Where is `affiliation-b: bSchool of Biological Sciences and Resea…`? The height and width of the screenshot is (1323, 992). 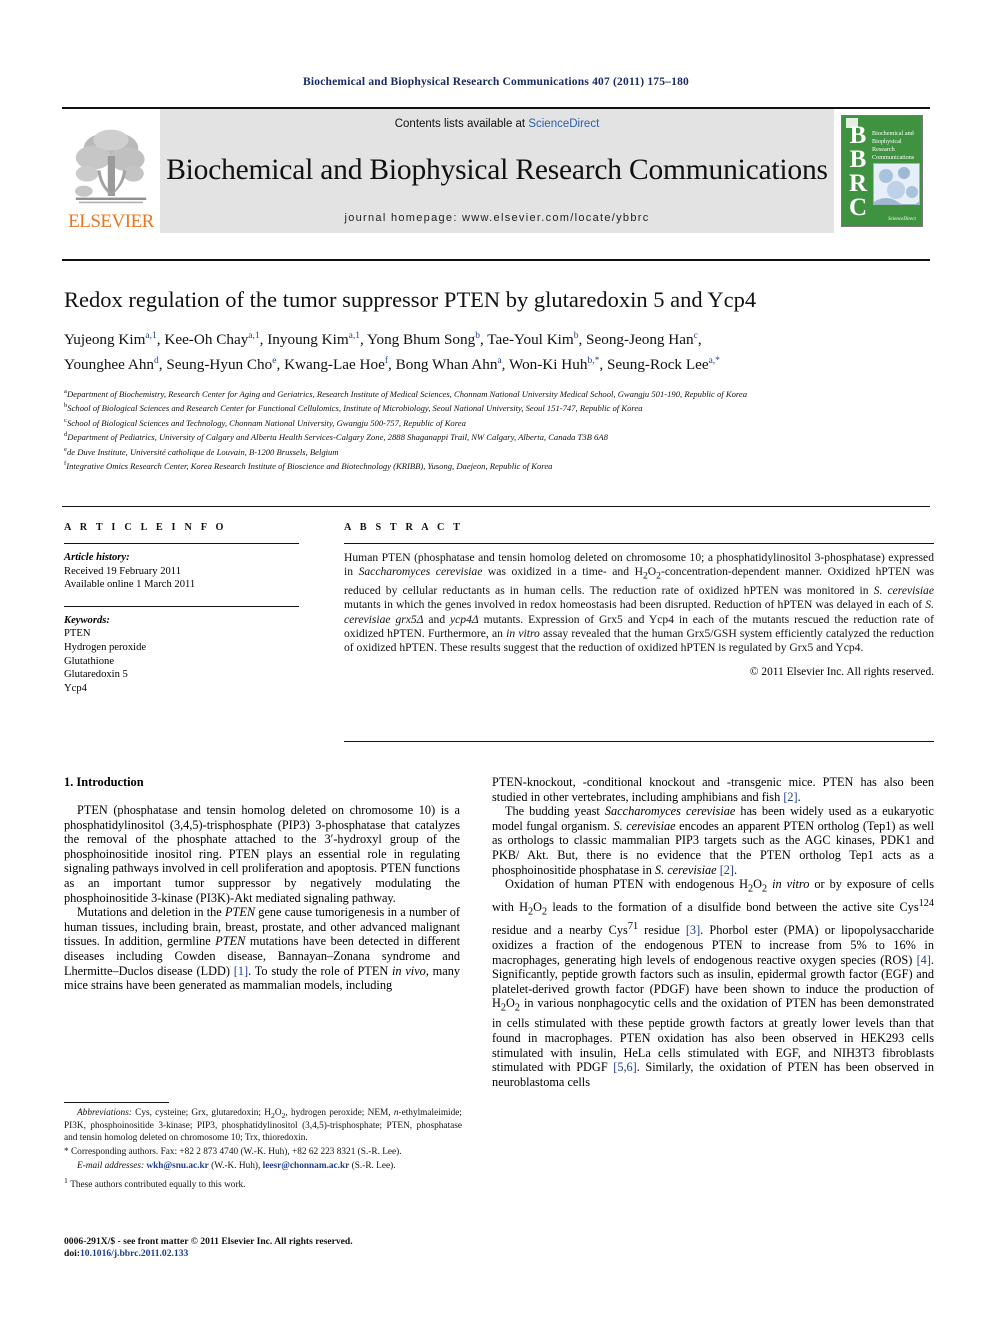 affiliation-b: bSchool of Biological Sciences and Resea… is located at coordinates (500, 407).